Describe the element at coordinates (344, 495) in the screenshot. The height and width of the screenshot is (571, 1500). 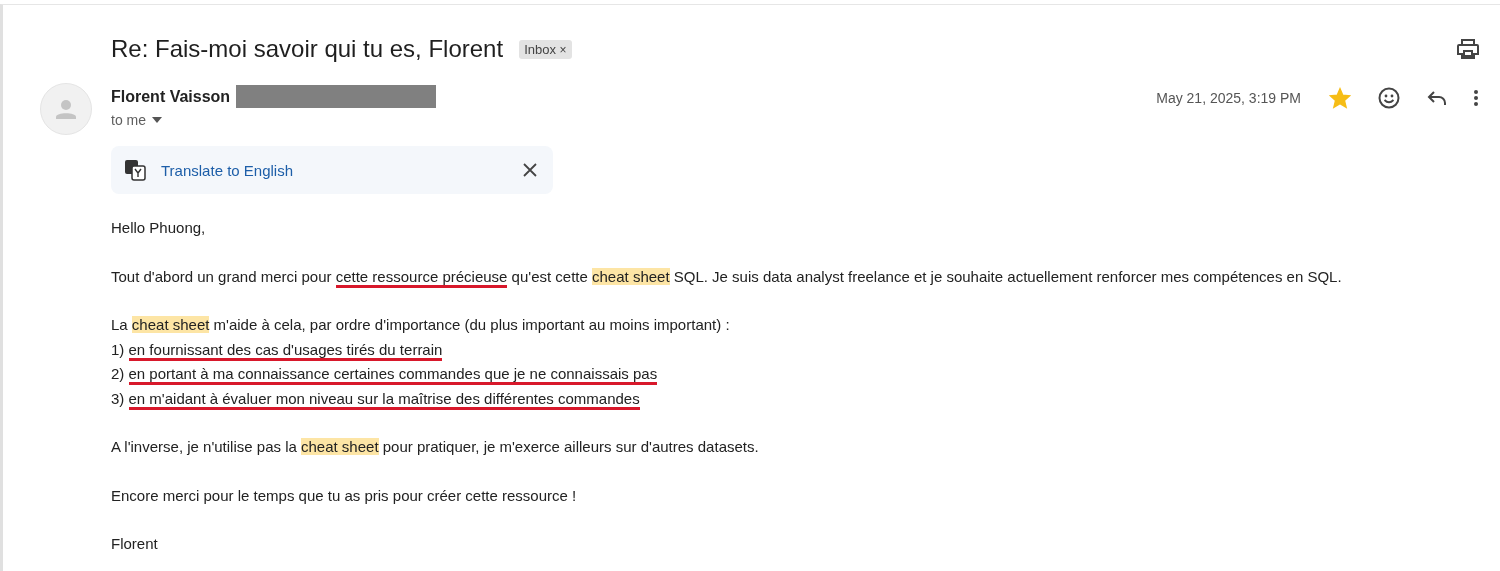
I see `body-text: Encore merci pour le temps que tu as pris pour créer cette ressource !` at that location.